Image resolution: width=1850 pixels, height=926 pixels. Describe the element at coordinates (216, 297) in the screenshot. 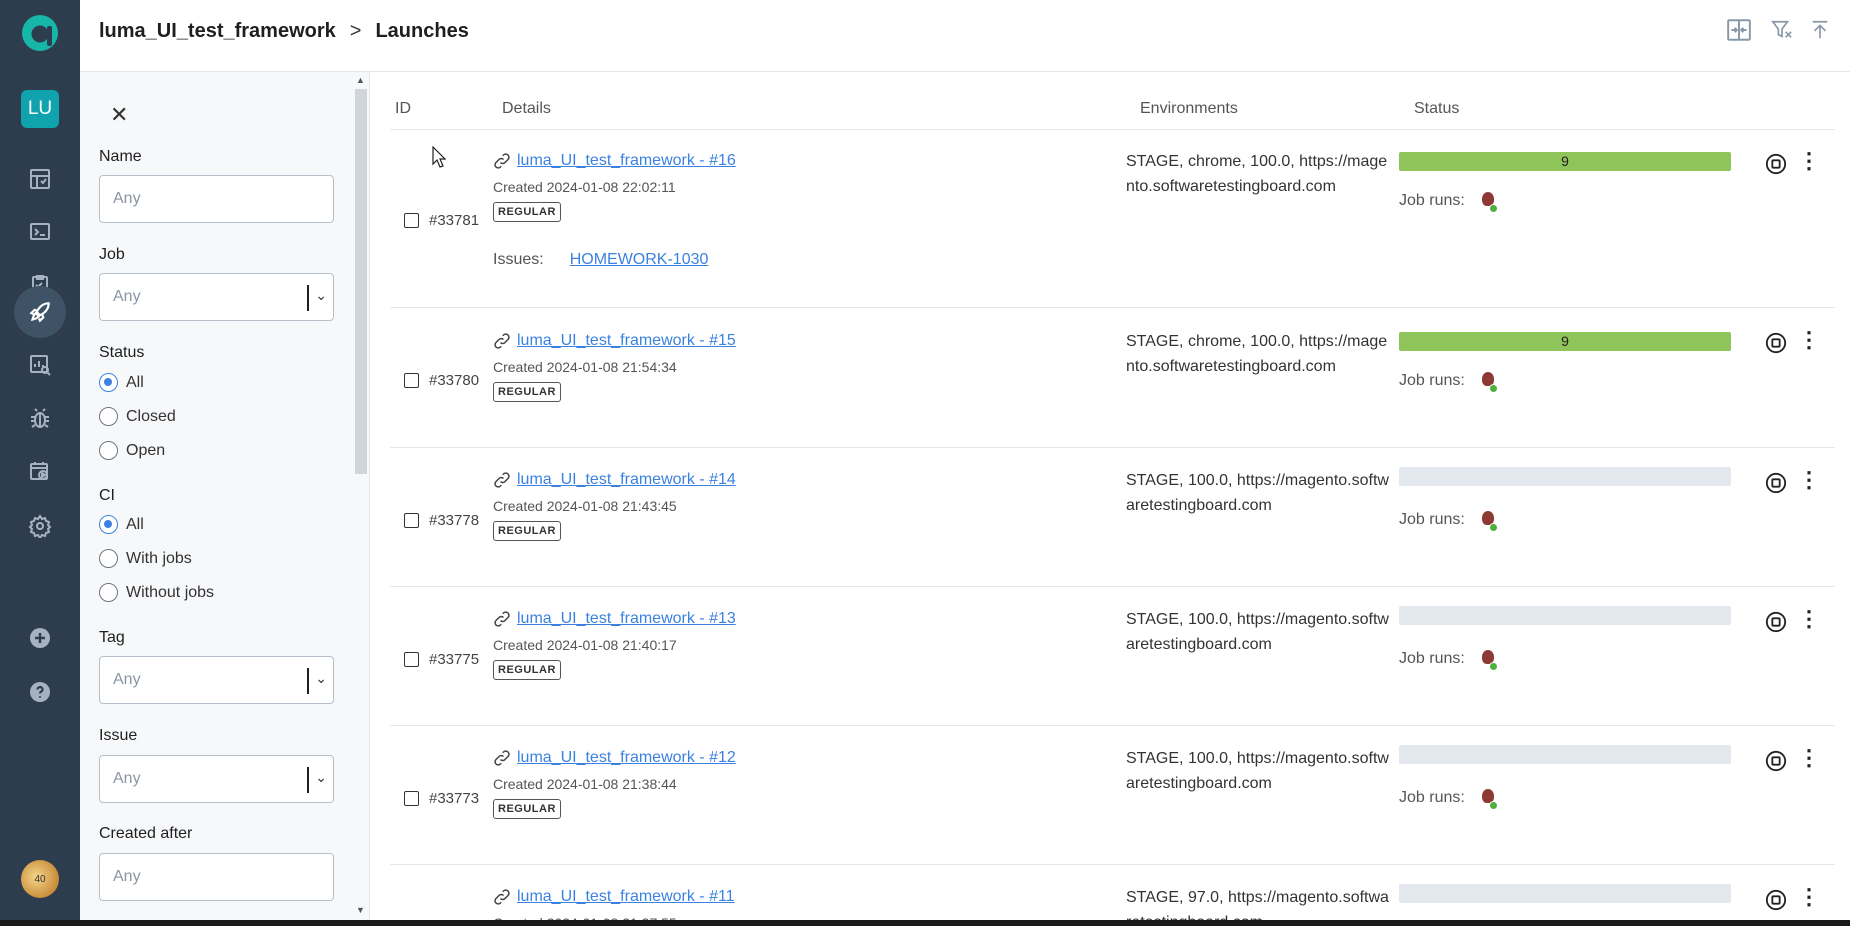

I see `filter-job-select: Any ⌄` at that location.